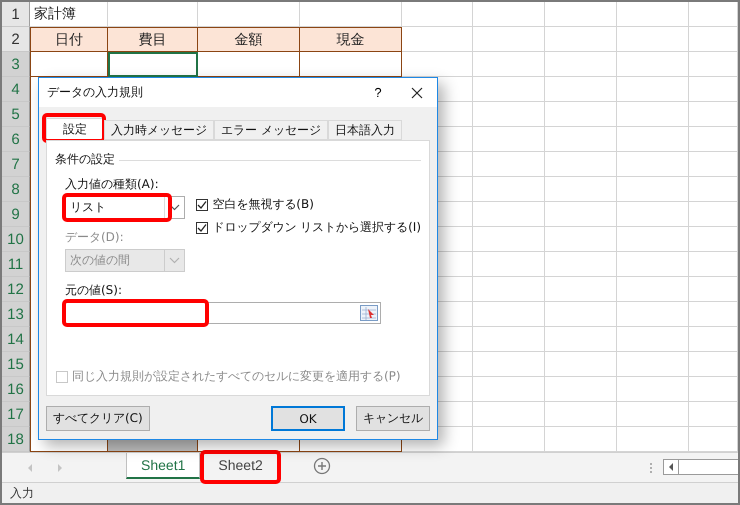 Image resolution: width=740 pixels, height=505 pixels. What do you see at coordinates (163, 466) in the screenshot?
I see `sheet-tab: Sheet1` at bounding box center [163, 466].